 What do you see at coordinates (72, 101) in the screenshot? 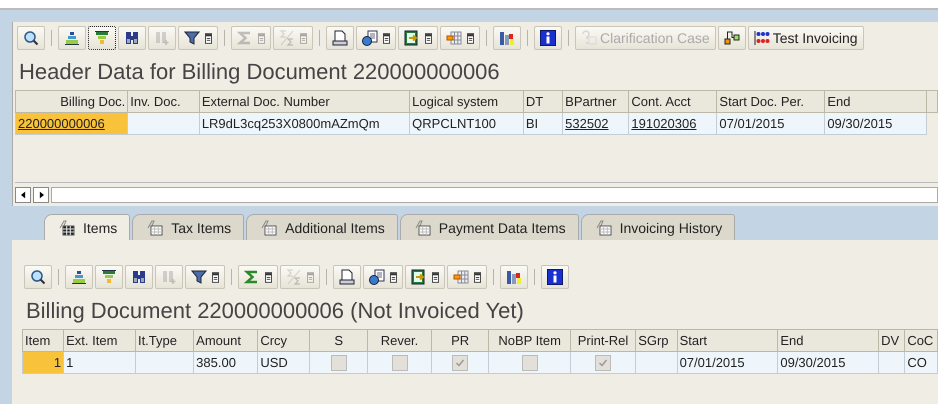
I see `column-header: Billing Doc.` at bounding box center [72, 101].